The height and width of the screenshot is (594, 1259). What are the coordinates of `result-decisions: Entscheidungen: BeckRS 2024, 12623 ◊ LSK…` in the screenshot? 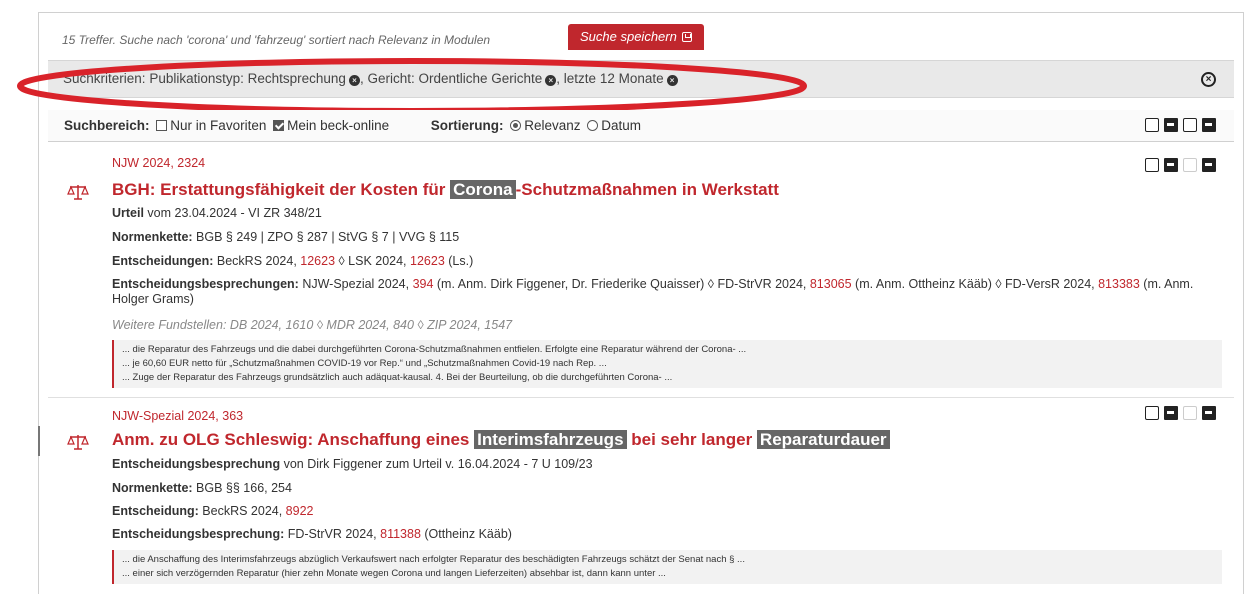 It's located at (292, 261).